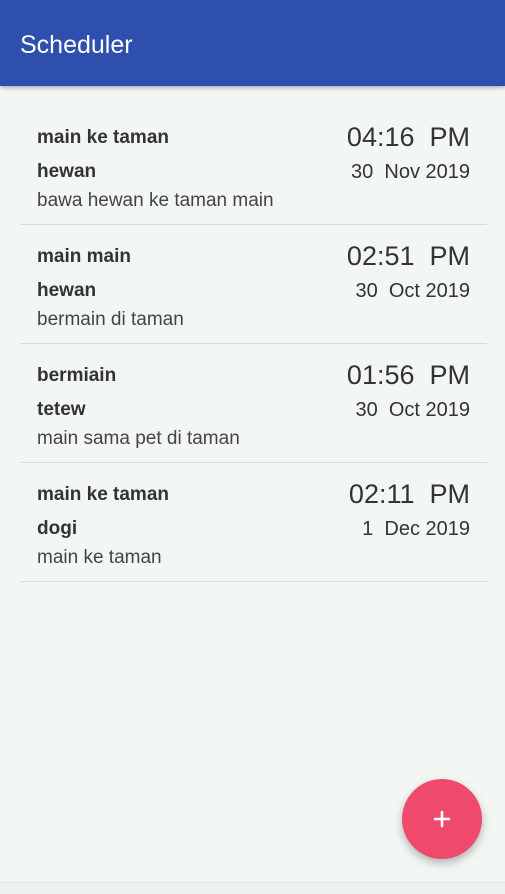 The width and height of the screenshot is (505, 894). Describe the element at coordinates (252, 888) in the screenshot. I see `bottom-strip` at that location.